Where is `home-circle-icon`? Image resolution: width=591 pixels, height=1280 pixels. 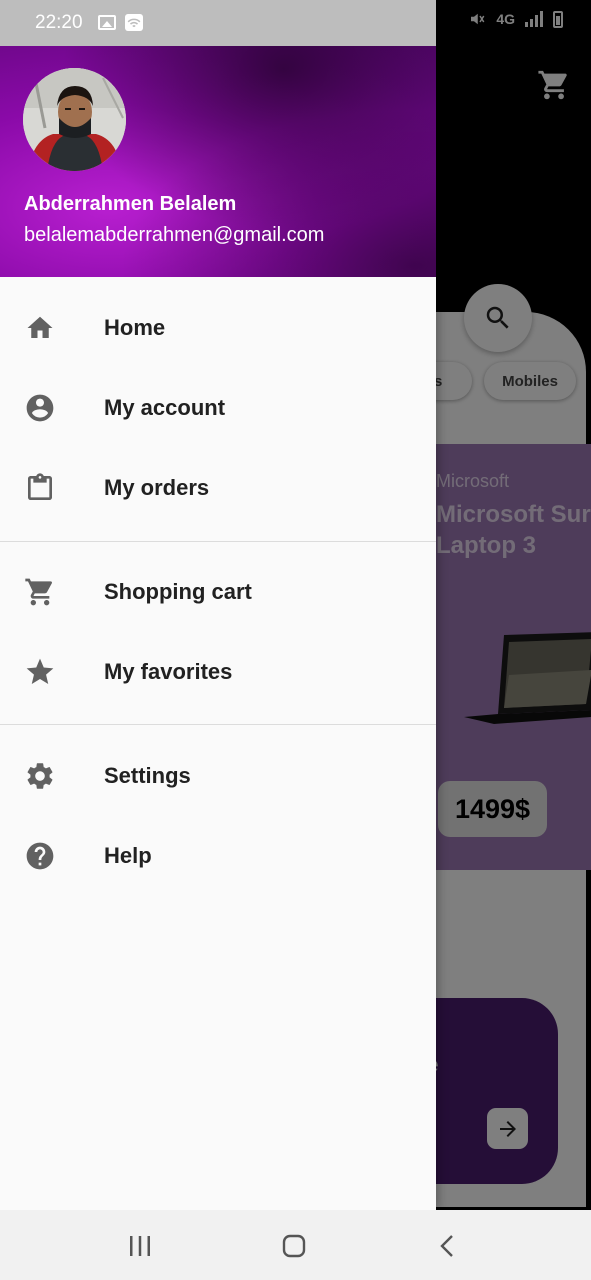 home-circle-icon is located at coordinates (294, 1246).